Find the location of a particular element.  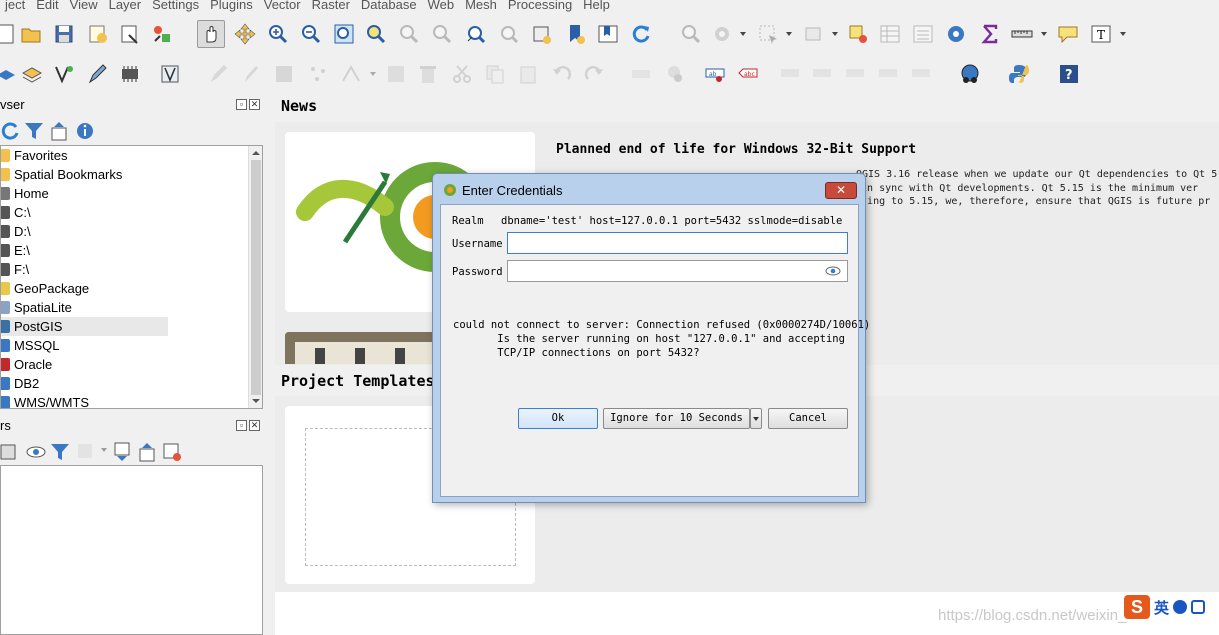

open-folder-icon is located at coordinates (31, 34).